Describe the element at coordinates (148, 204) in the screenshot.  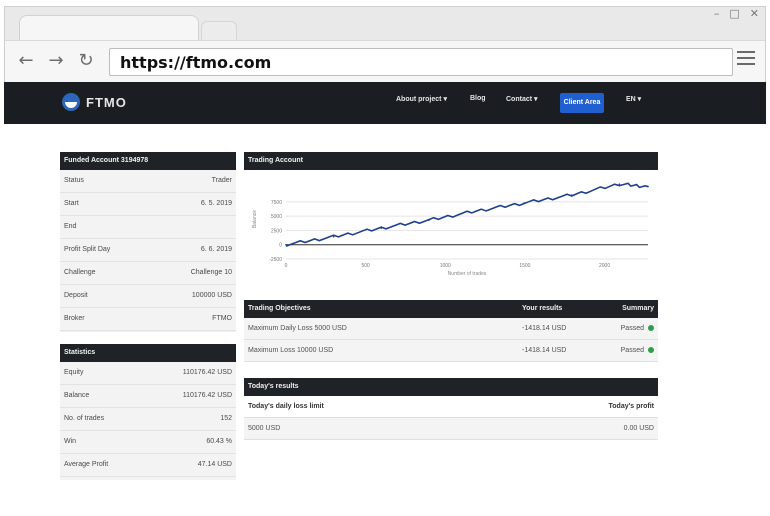
I see `account-row: Start 6. 5. 2019` at that location.